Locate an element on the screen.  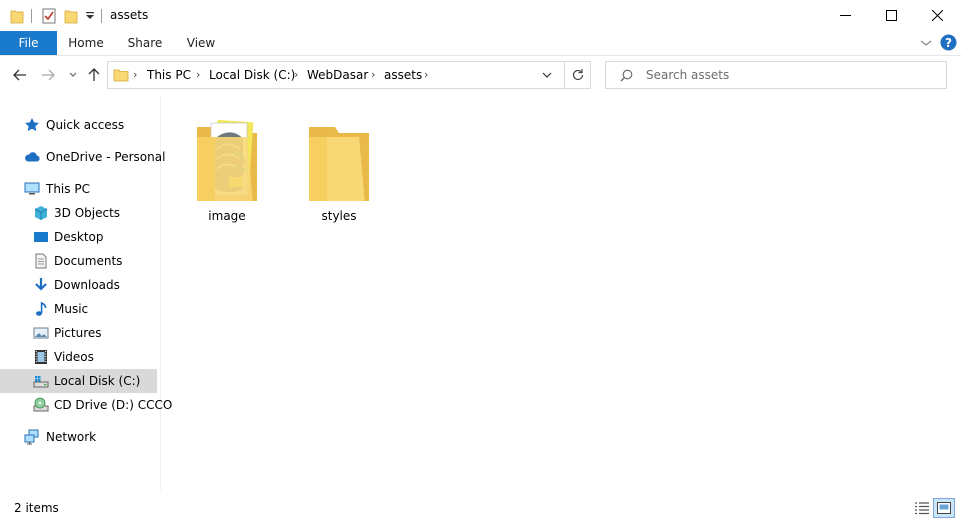
refresh-icon is located at coordinates (578, 75).